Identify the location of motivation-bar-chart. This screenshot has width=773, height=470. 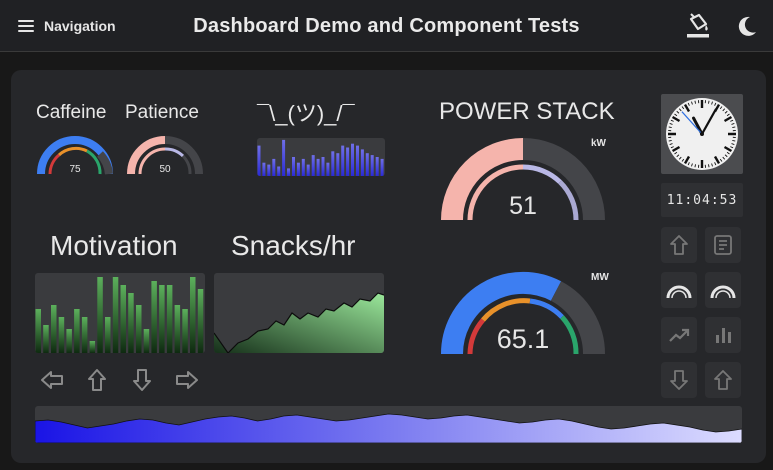
(120, 313).